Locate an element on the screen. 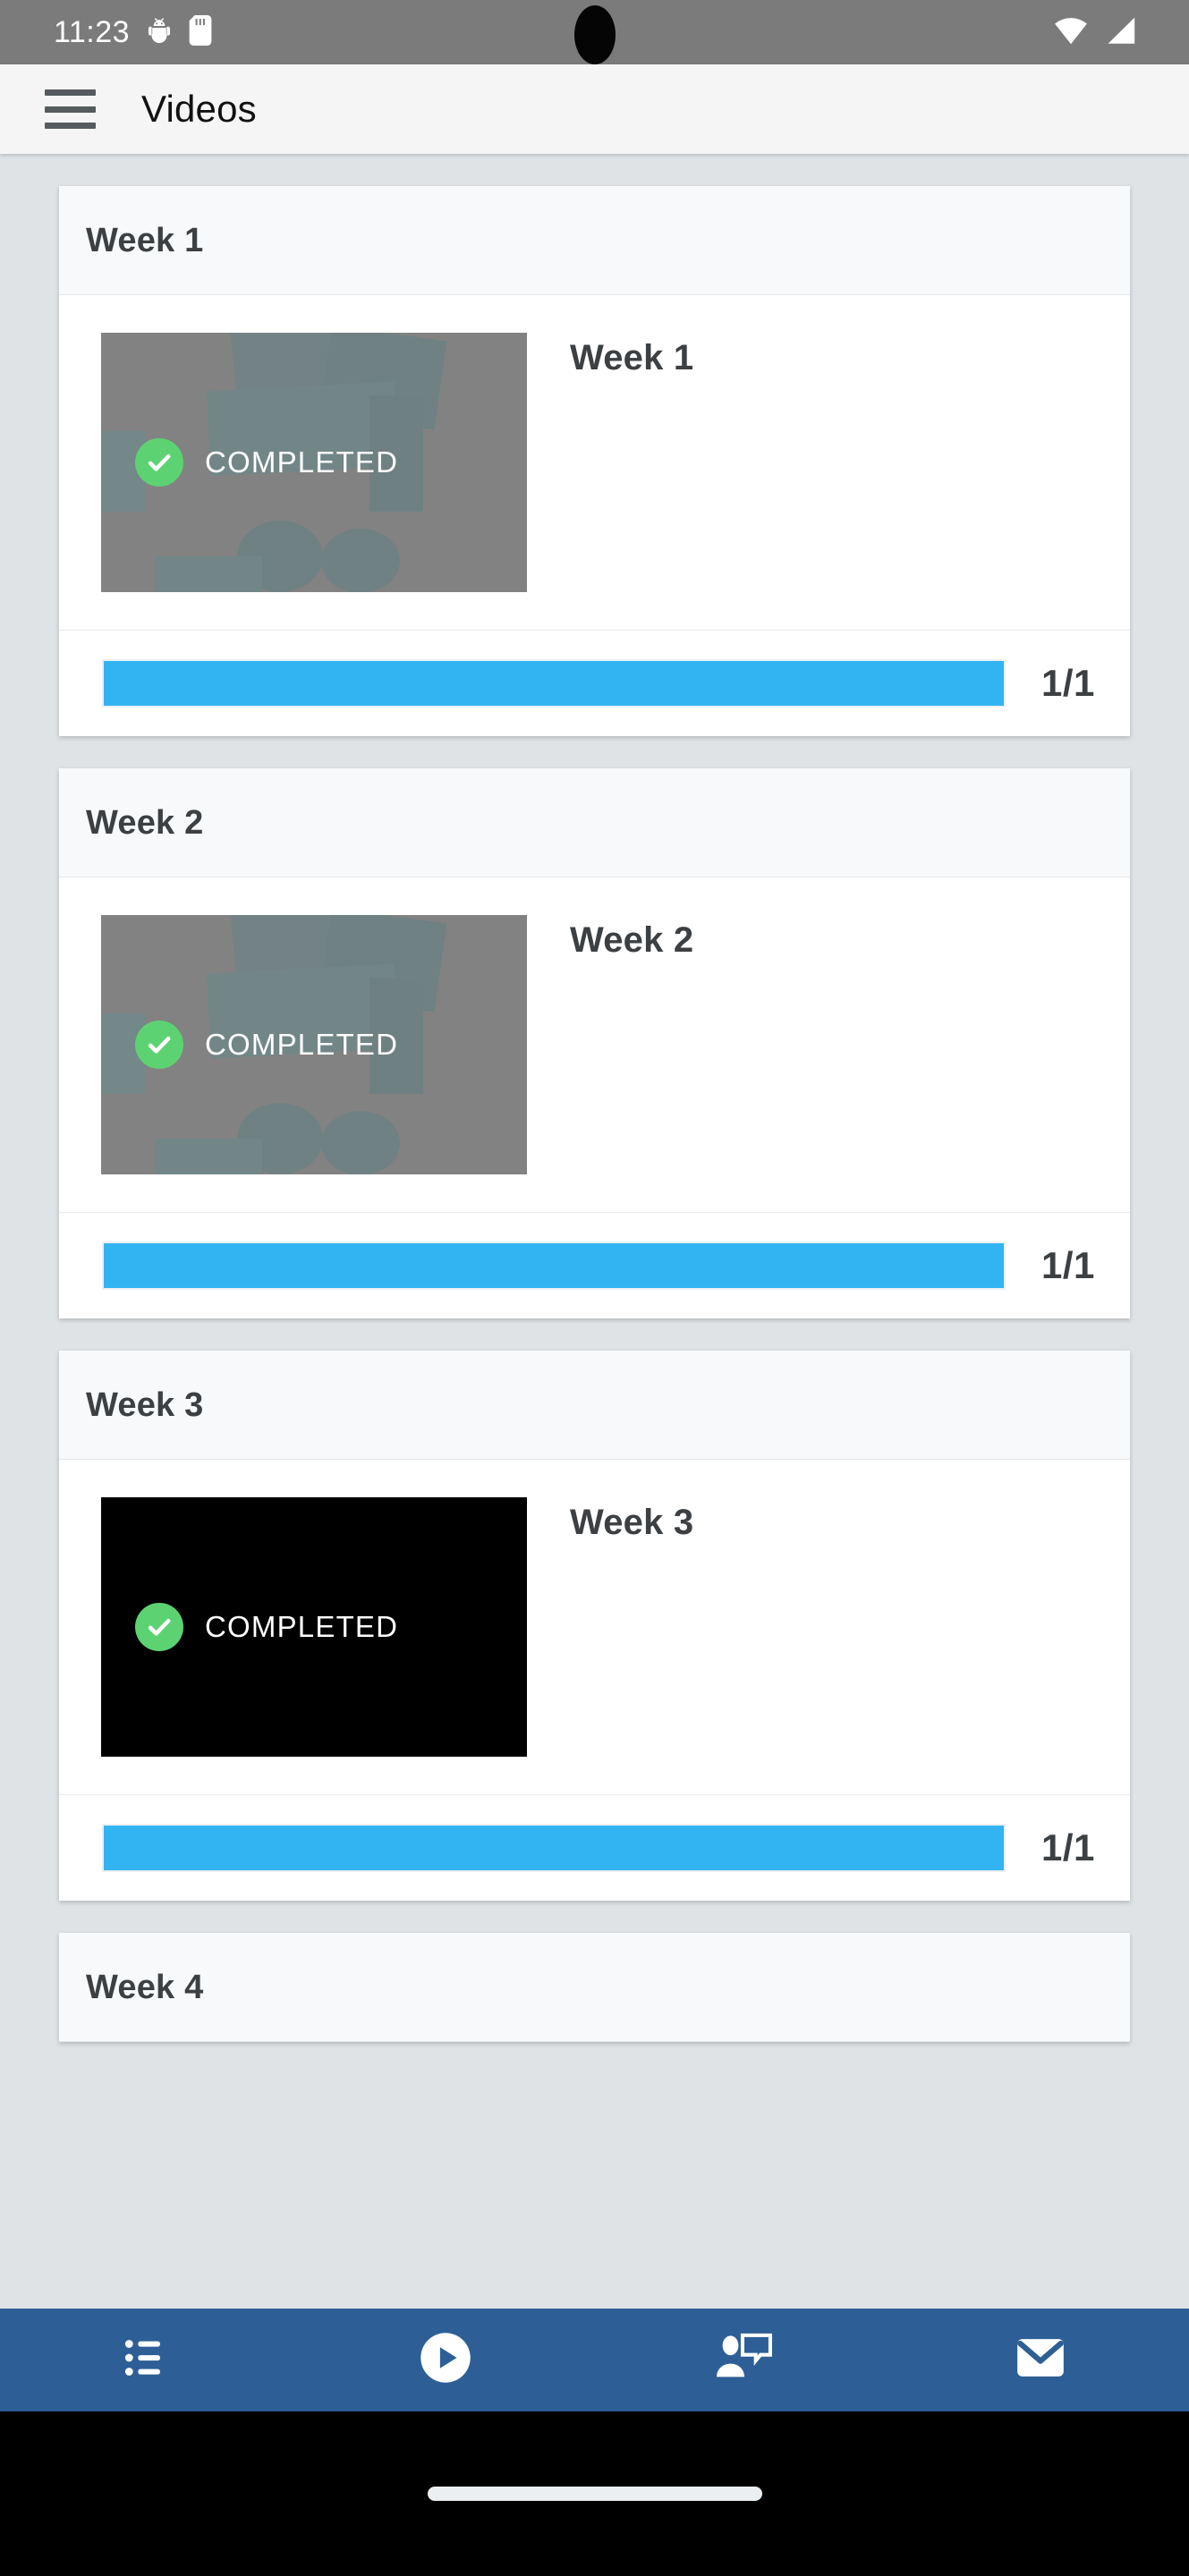 The width and height of the screenshot is (1189, 2576). page-title: Videos is located at coordinates (199, 109).